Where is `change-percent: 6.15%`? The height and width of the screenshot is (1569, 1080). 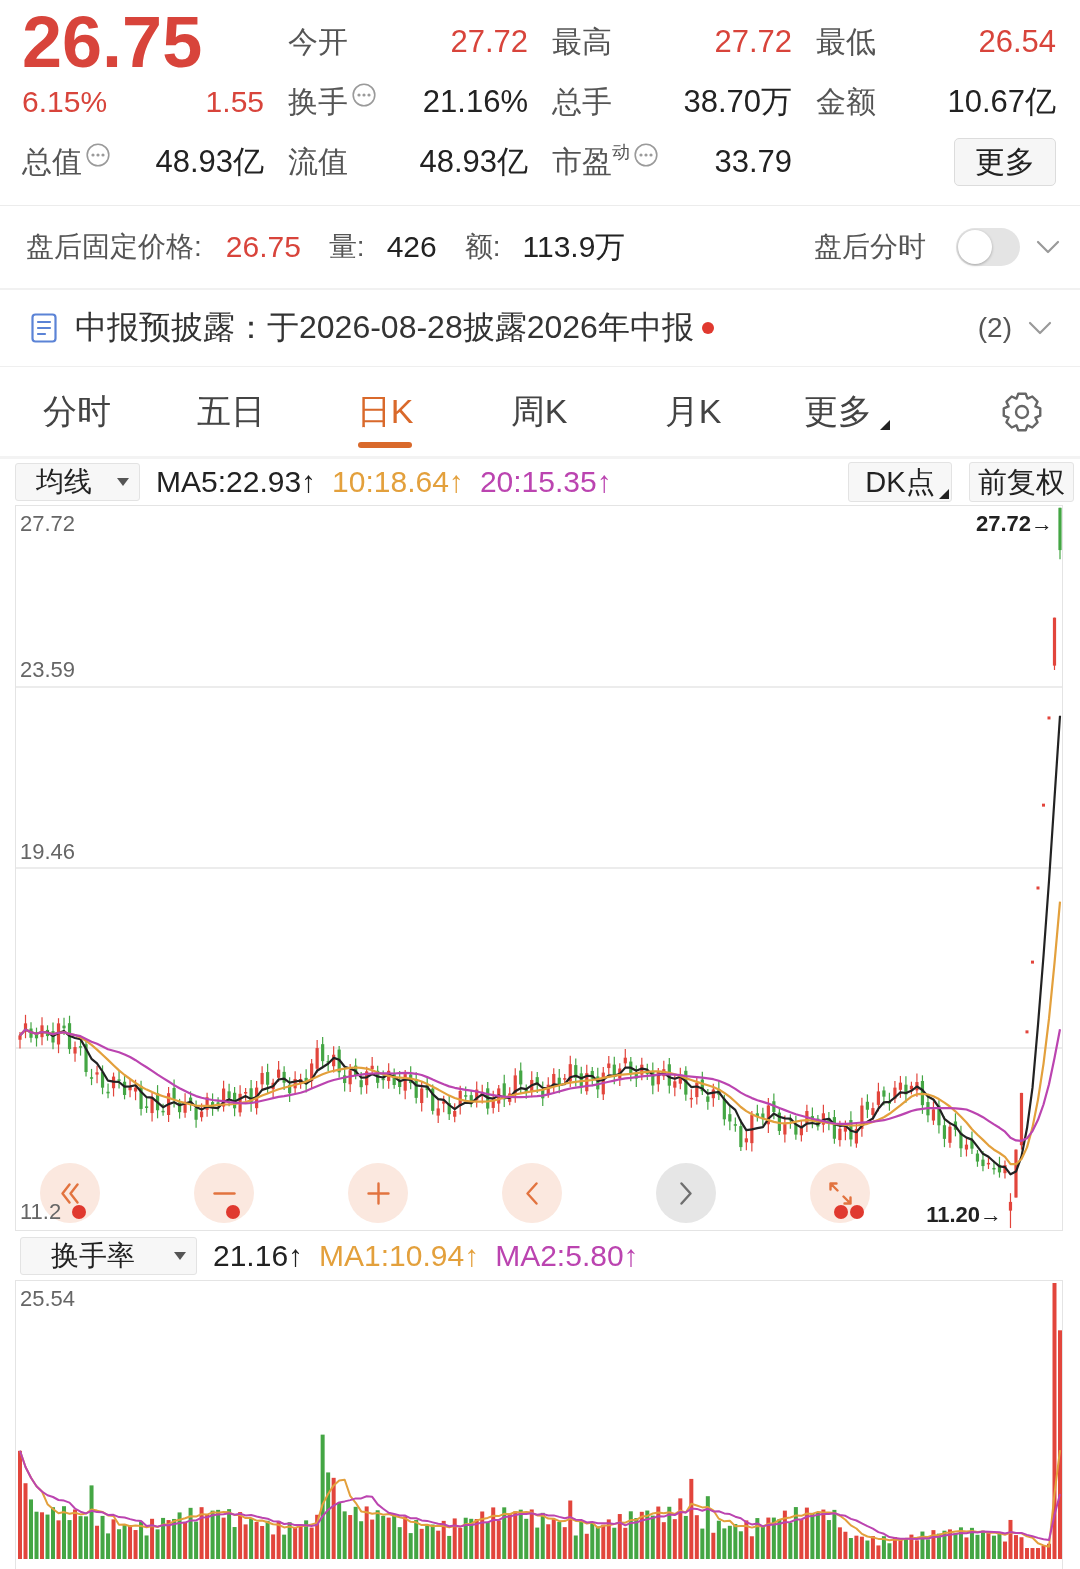
change-percent: 6.15% is located at coordinates (65, 102).